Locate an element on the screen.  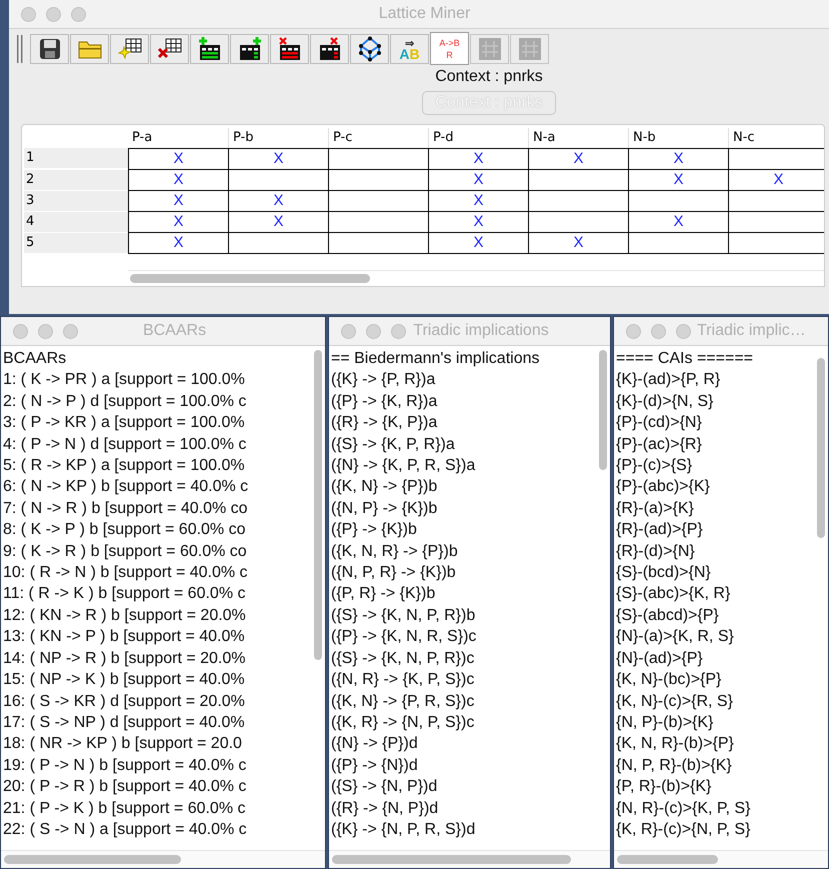
row-header: 4 is located at coordinates (76, 222).